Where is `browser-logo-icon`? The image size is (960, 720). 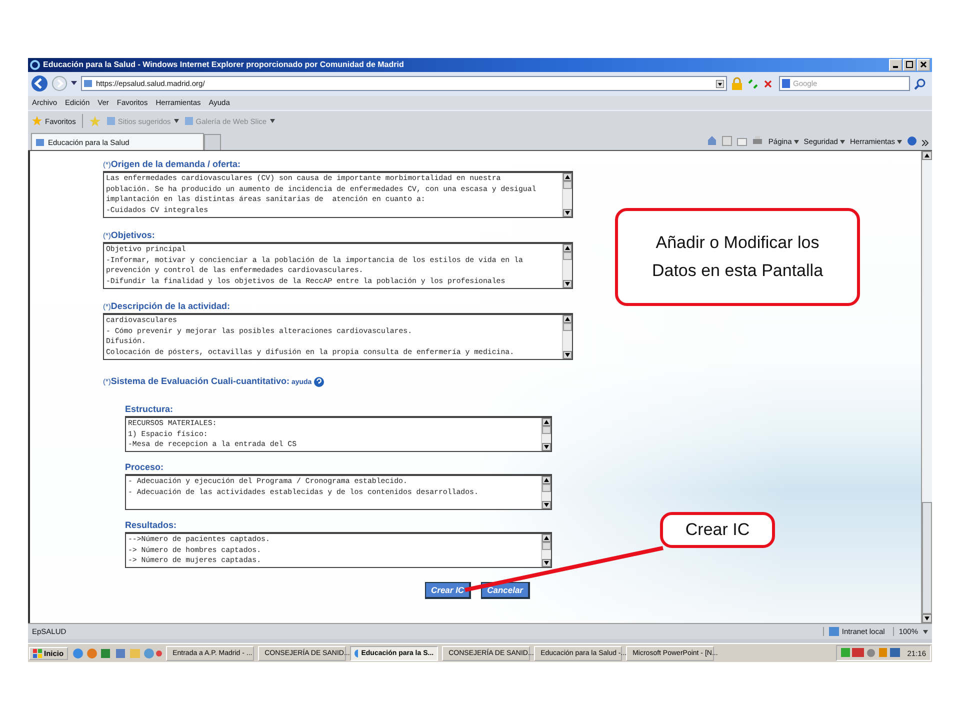
browser-logo-icon is located at coordinates (35, 65).